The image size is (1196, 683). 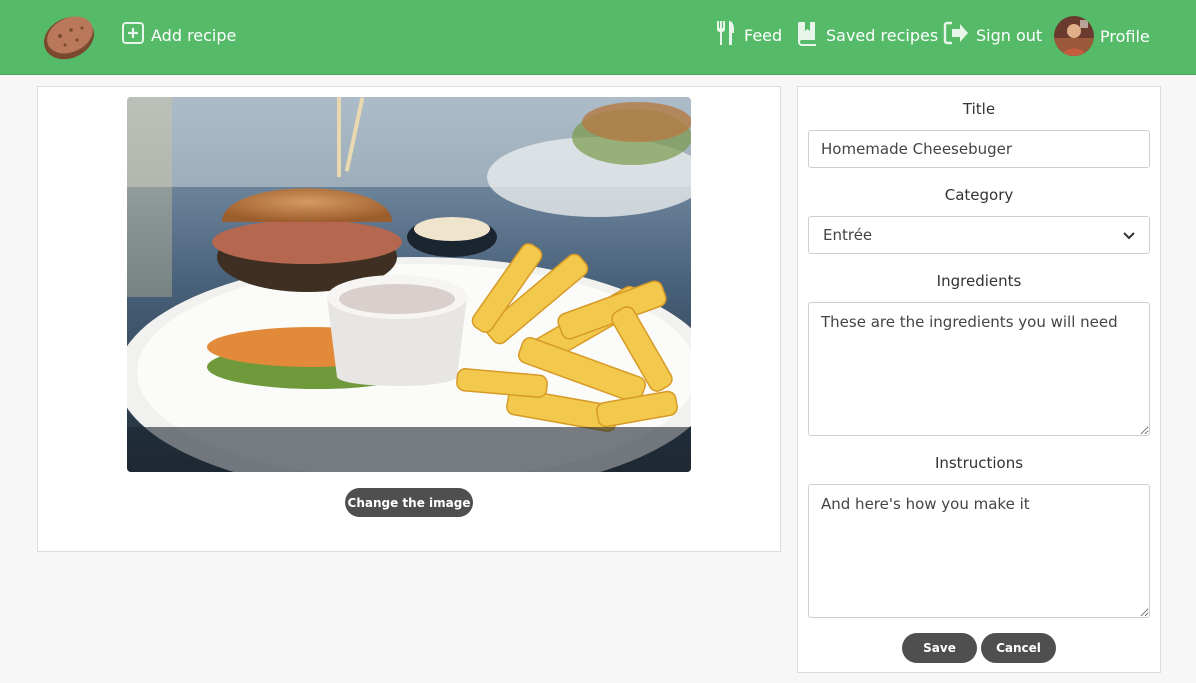 What do you see at coordinates (979, 551) in the screenshot?
I see `instructions-textarea: And here's how you make it` at bounding box center [979, 551].